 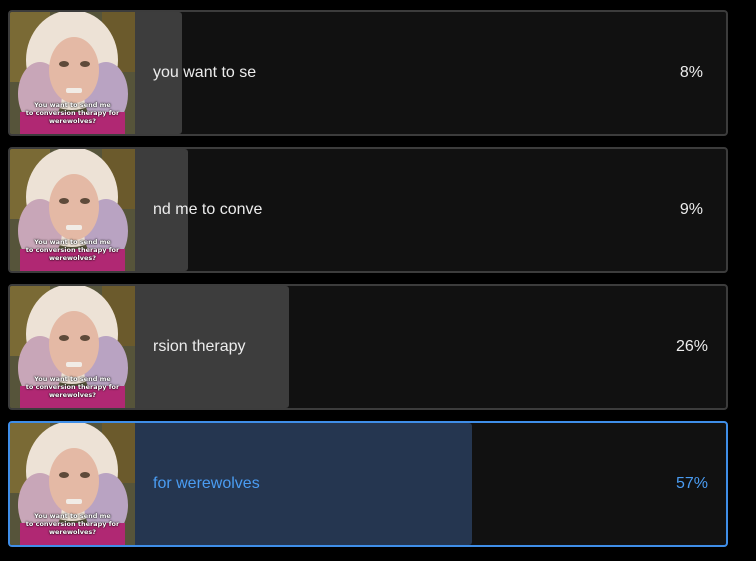 I want to click on option-percent: 9%, so click(x=691, y=209).